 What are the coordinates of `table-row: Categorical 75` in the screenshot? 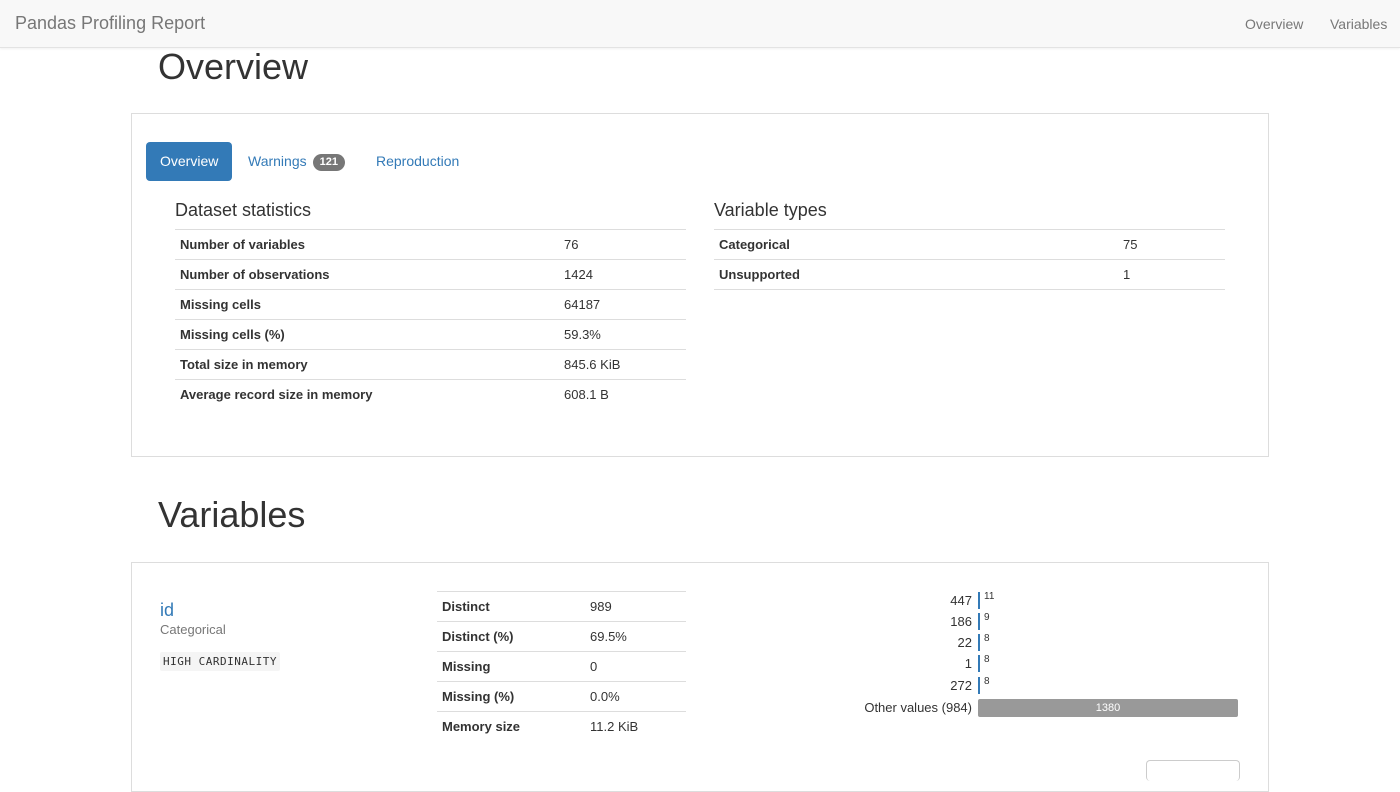 It's located at (969, 244).